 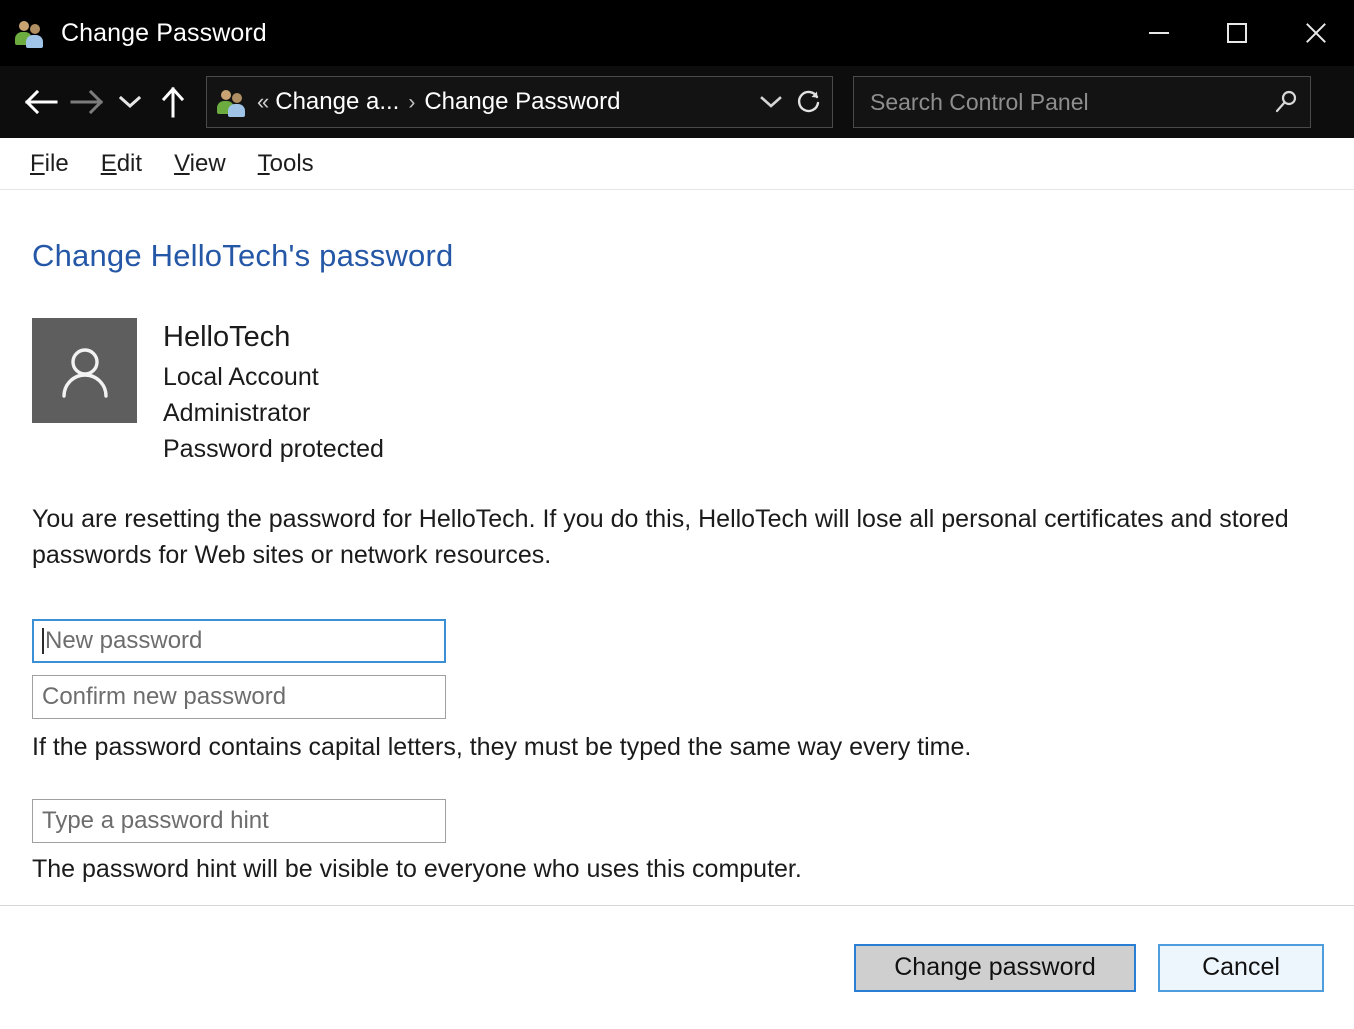 I want to click on account-type: Local Account, so click(x=241, y=376).